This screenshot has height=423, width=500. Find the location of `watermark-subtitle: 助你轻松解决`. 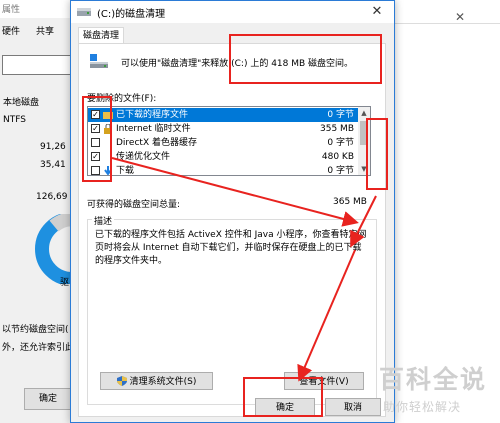

watermark-subtitle: 助你轻松解决 is located at coordinates (422, 407).